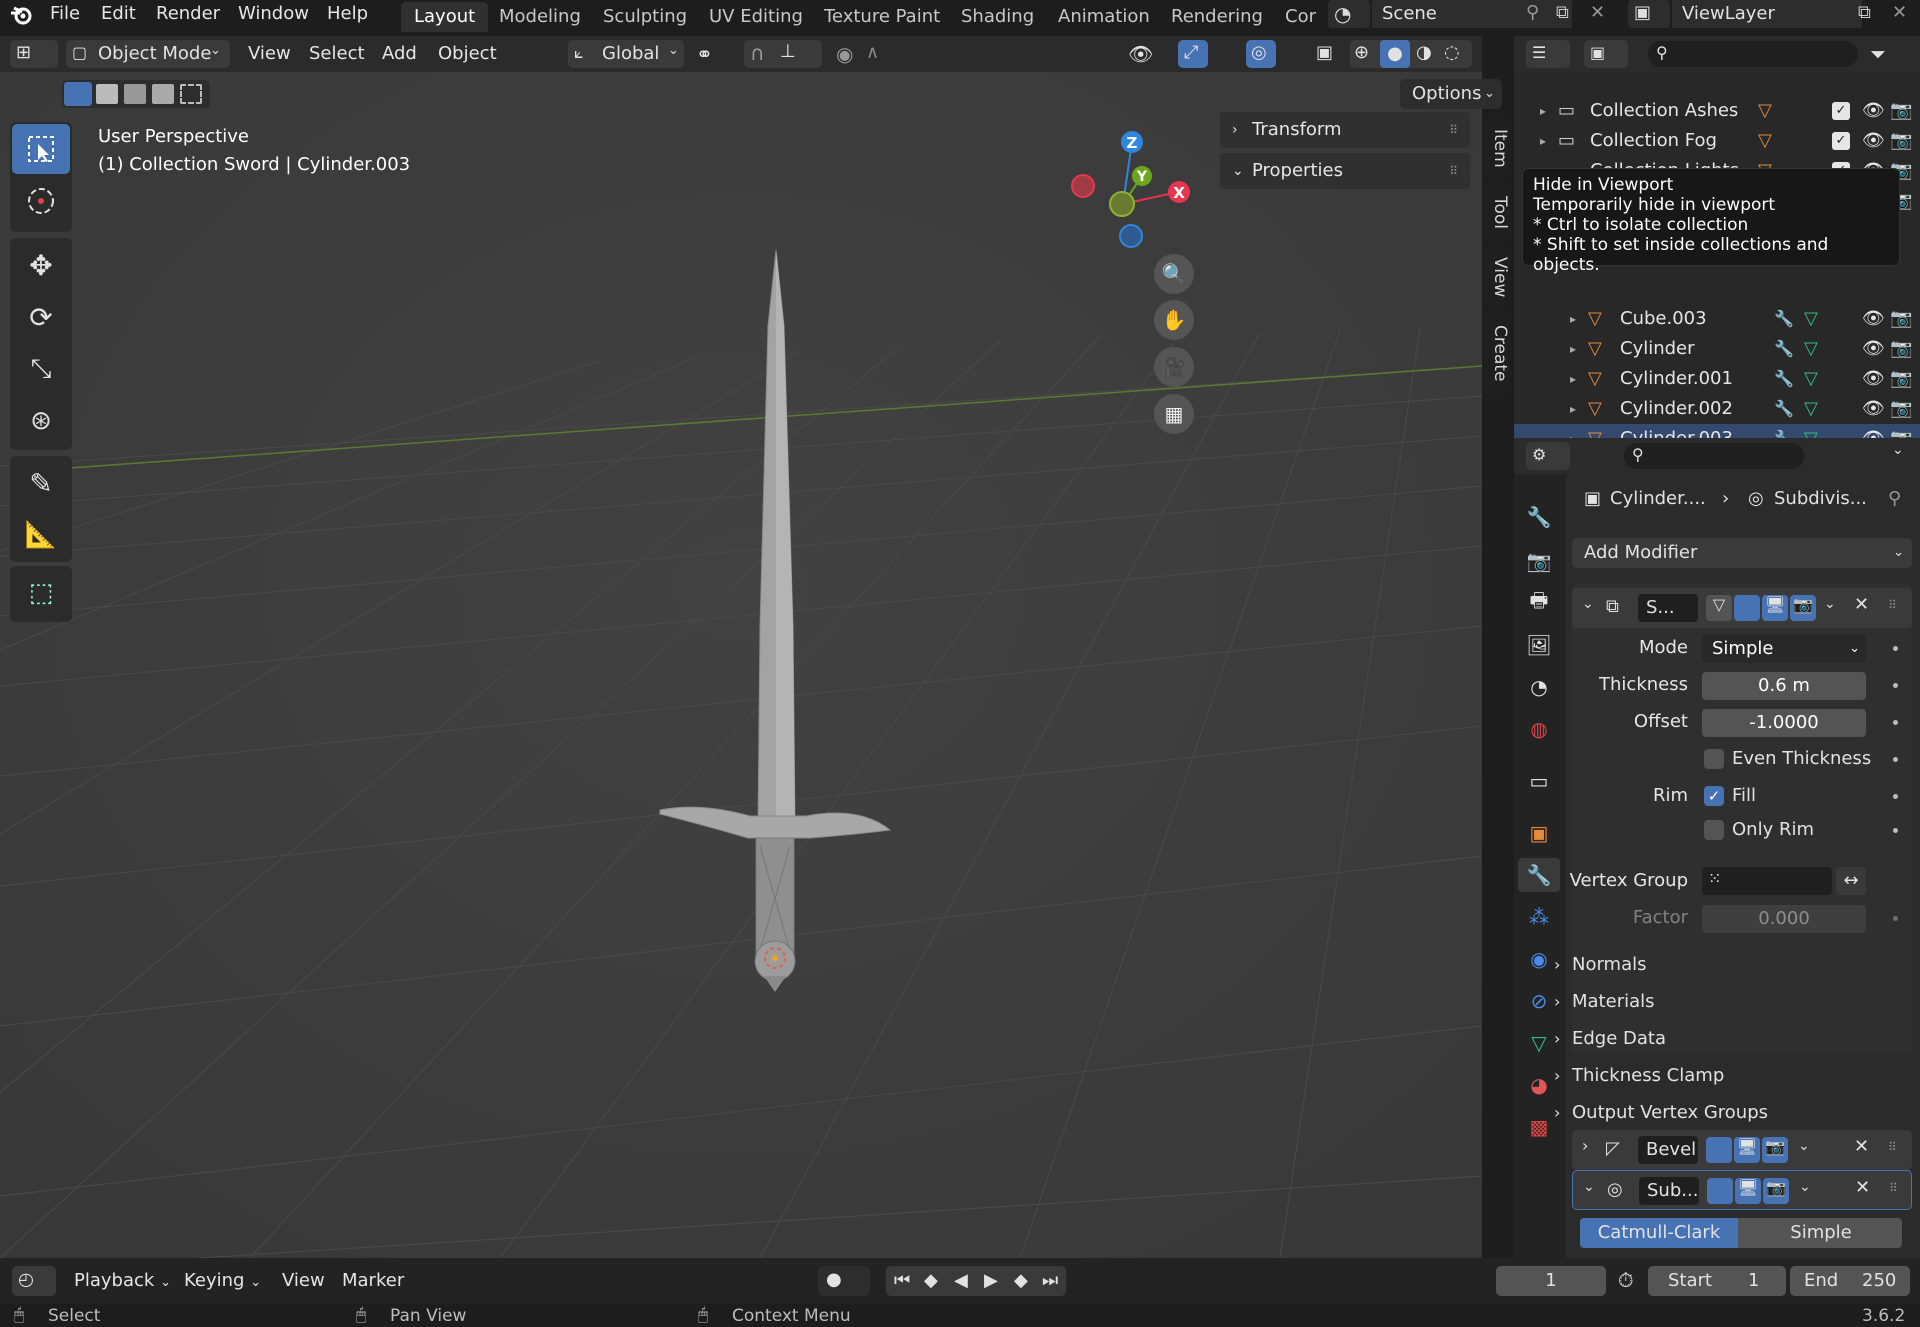  Describe the element at coordinates (188, 14) in the screenshot. I see `menu-render: Render` at that location.